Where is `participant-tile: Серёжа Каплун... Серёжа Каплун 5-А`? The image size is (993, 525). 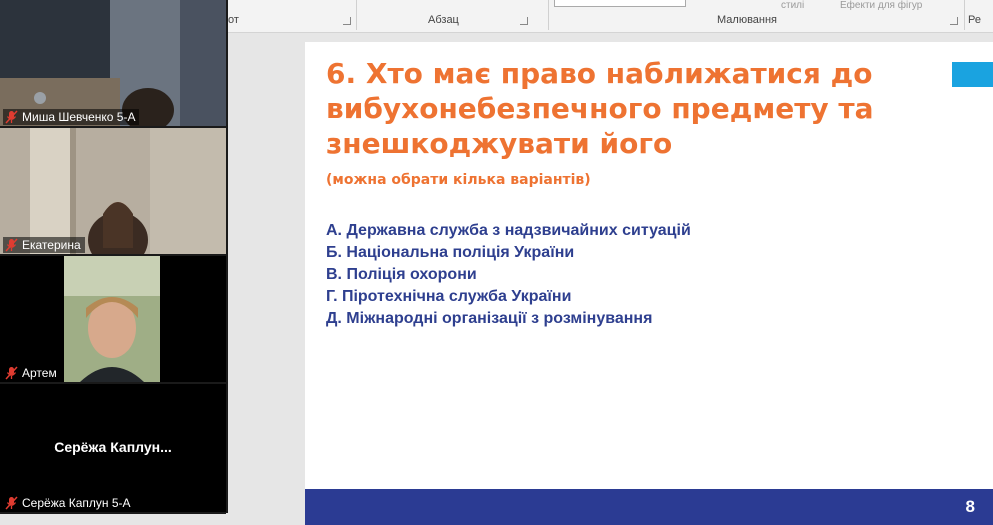
participant-tile: Серёжа Каплун... Серёжа Каплун 5-А is located at coordinates (113, 449).